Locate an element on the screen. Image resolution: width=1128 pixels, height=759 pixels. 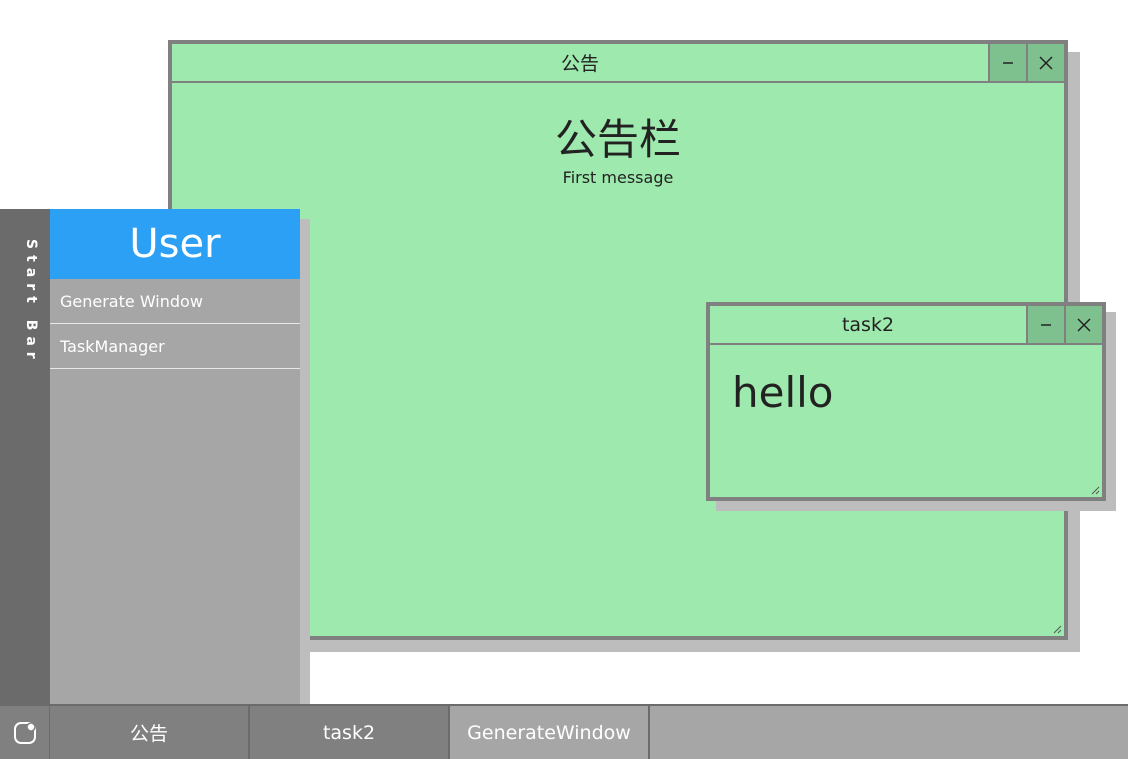
task2-window-title: task2 is located at coordinates (868, 324).